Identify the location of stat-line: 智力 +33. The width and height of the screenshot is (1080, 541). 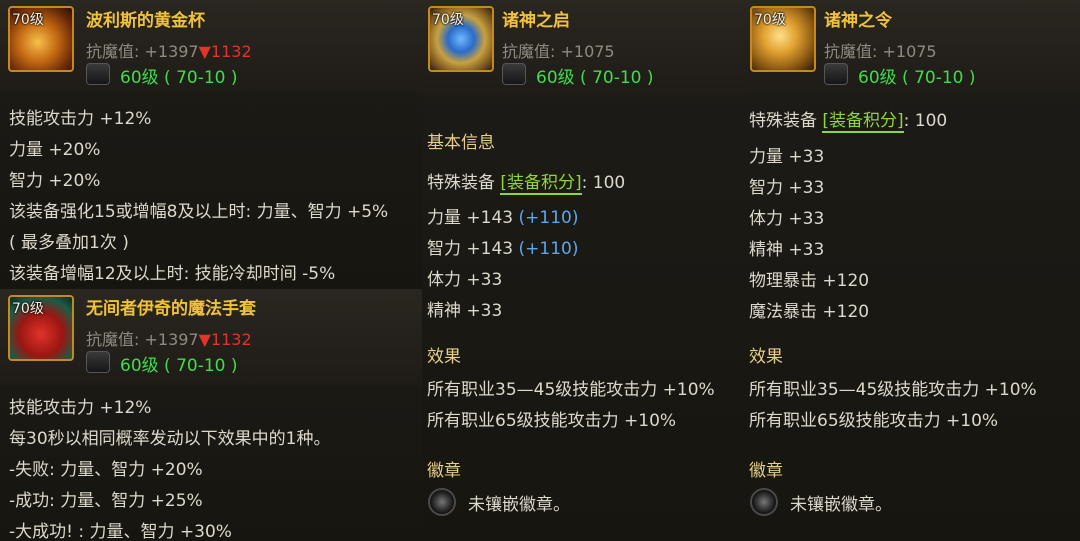
(787, 188).